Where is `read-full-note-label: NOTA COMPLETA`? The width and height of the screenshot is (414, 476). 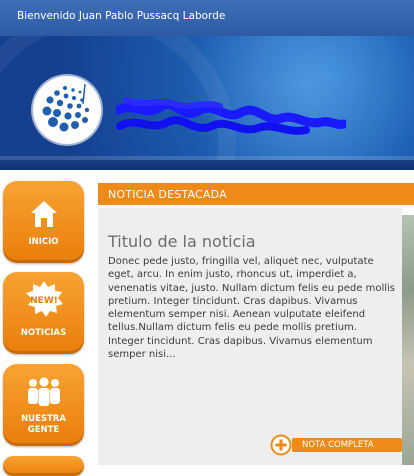
read-full-note-label: NOTA COMPLETA is located at coordinates (338, 445).